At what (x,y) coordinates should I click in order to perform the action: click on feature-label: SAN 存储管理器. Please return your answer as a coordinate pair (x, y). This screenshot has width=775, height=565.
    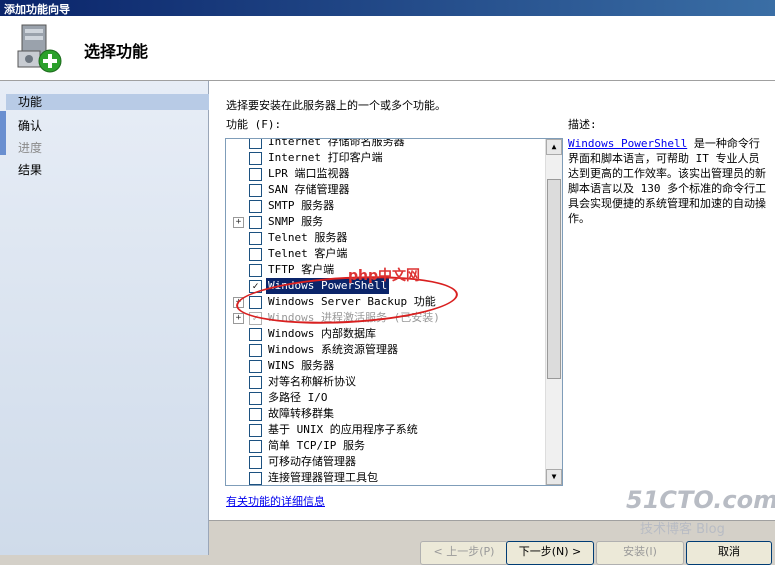
    Looking at the image, I should click on (309, 190).